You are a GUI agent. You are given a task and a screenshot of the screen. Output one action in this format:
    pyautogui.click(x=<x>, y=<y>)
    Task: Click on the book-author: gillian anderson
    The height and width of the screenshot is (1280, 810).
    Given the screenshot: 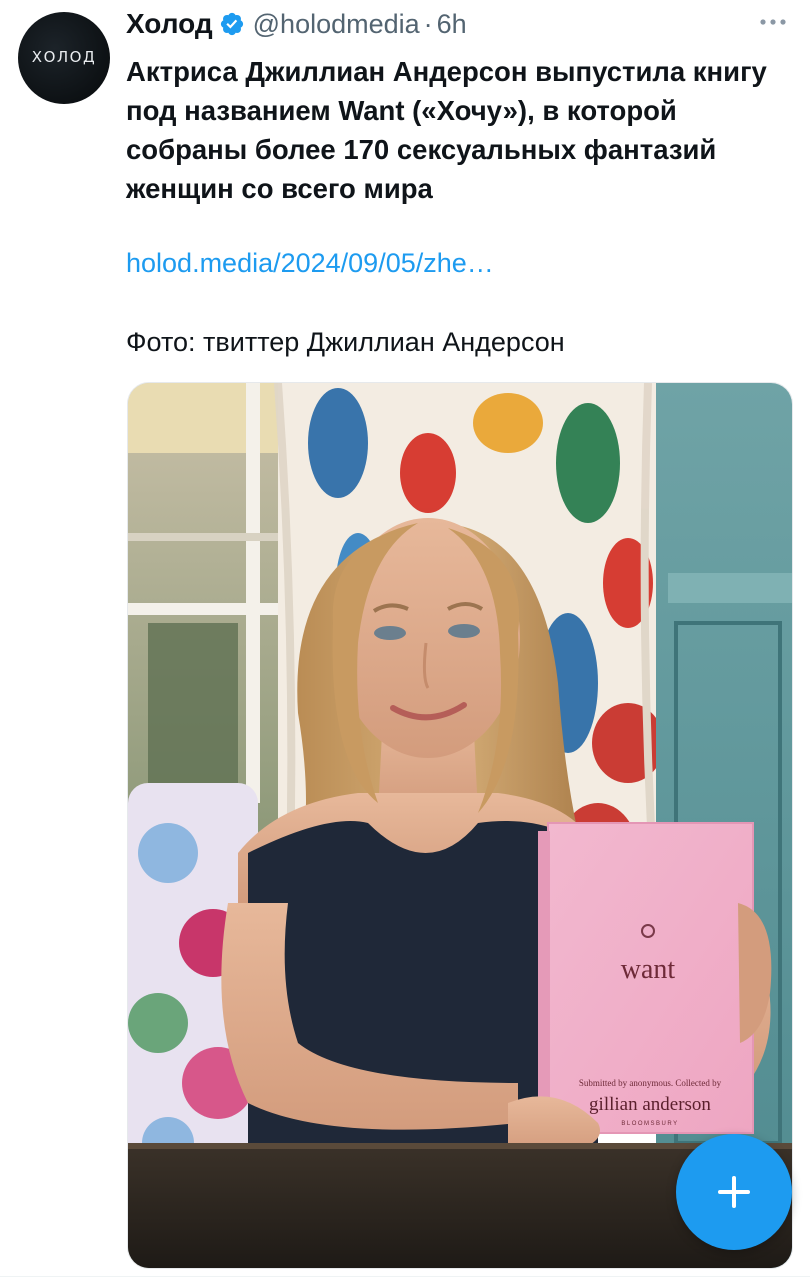 What is the action you would take?
    pyautogui.click(x=650, y=1104)
    